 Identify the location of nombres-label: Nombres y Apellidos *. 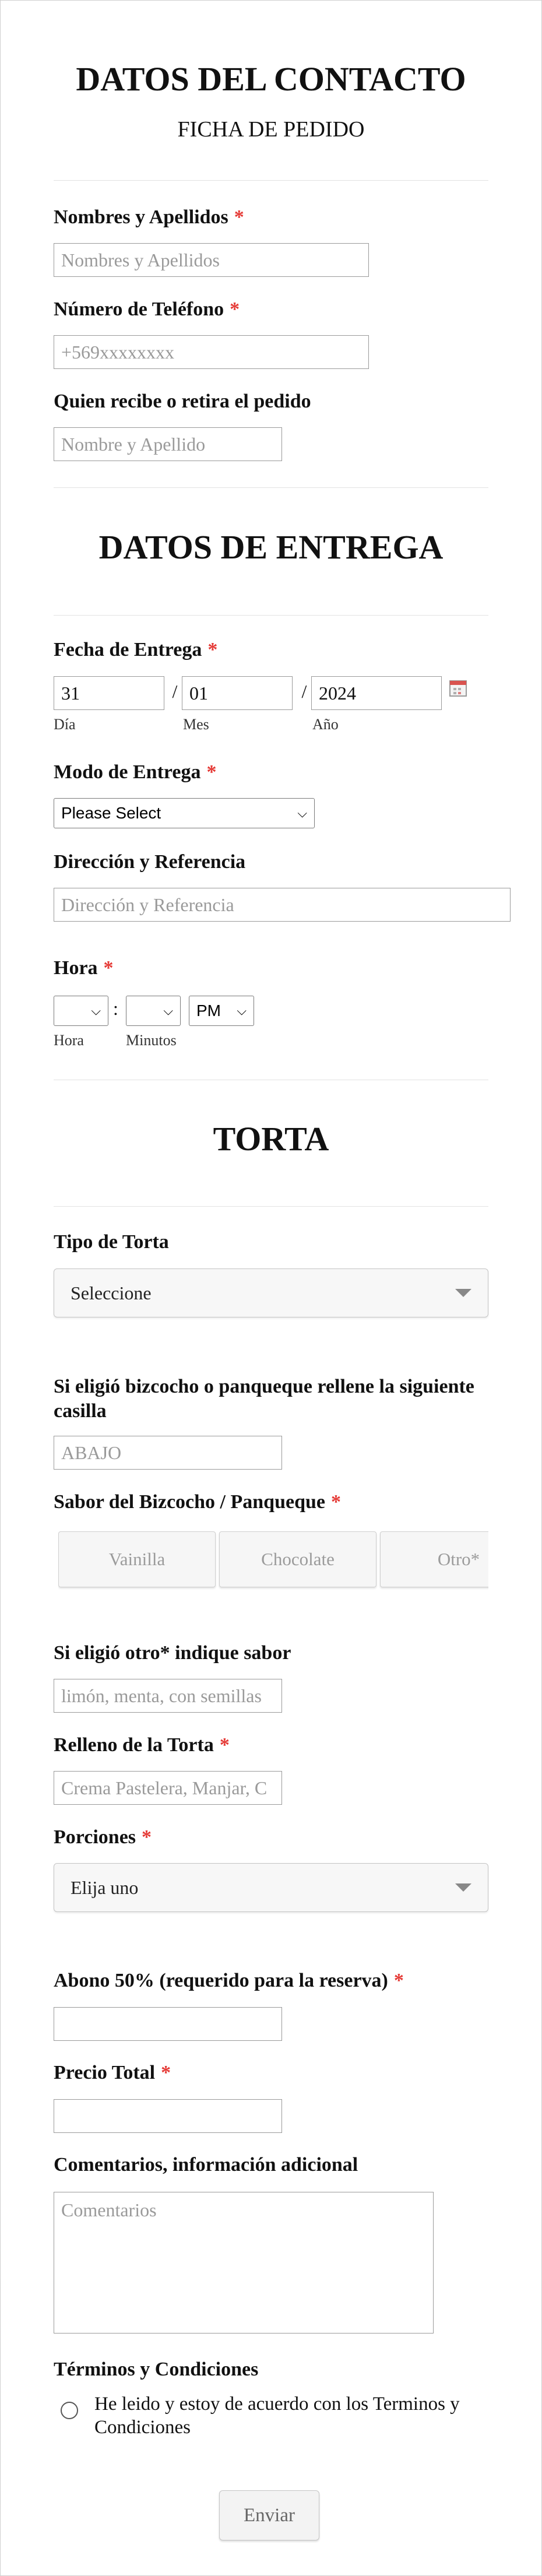
(149, 217).